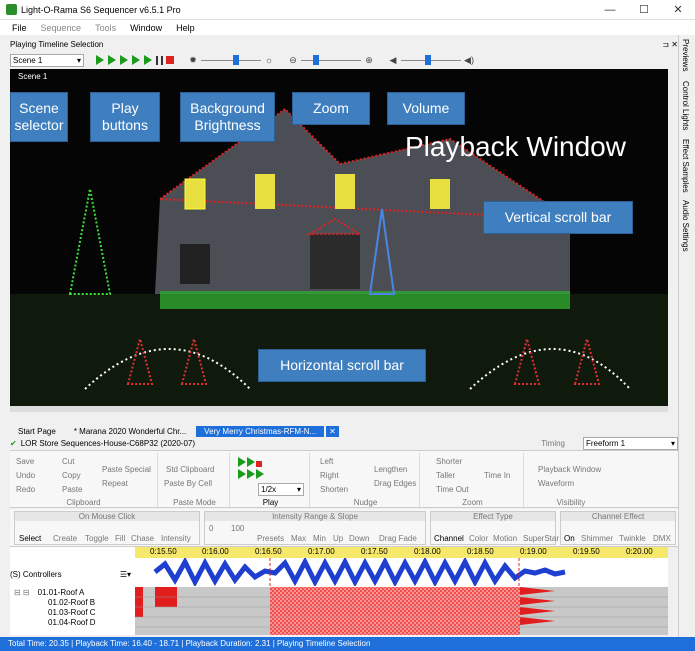 The width and height of the screenshot is (695, 651). Describe the element at coordinates (47, 60) in the screenshot. I see `scene-selector: Scene 1 ▾` at that location.